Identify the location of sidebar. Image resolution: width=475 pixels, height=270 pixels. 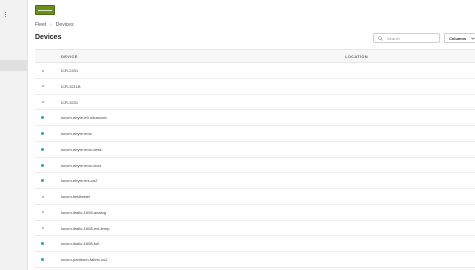
(14, 135).